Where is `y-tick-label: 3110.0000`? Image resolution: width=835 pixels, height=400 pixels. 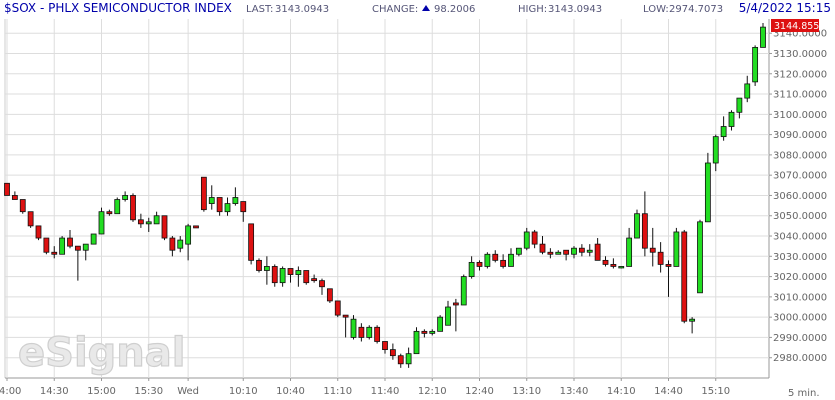
y-tick-label: 3110.0000 is located at coordinates (800, 95).